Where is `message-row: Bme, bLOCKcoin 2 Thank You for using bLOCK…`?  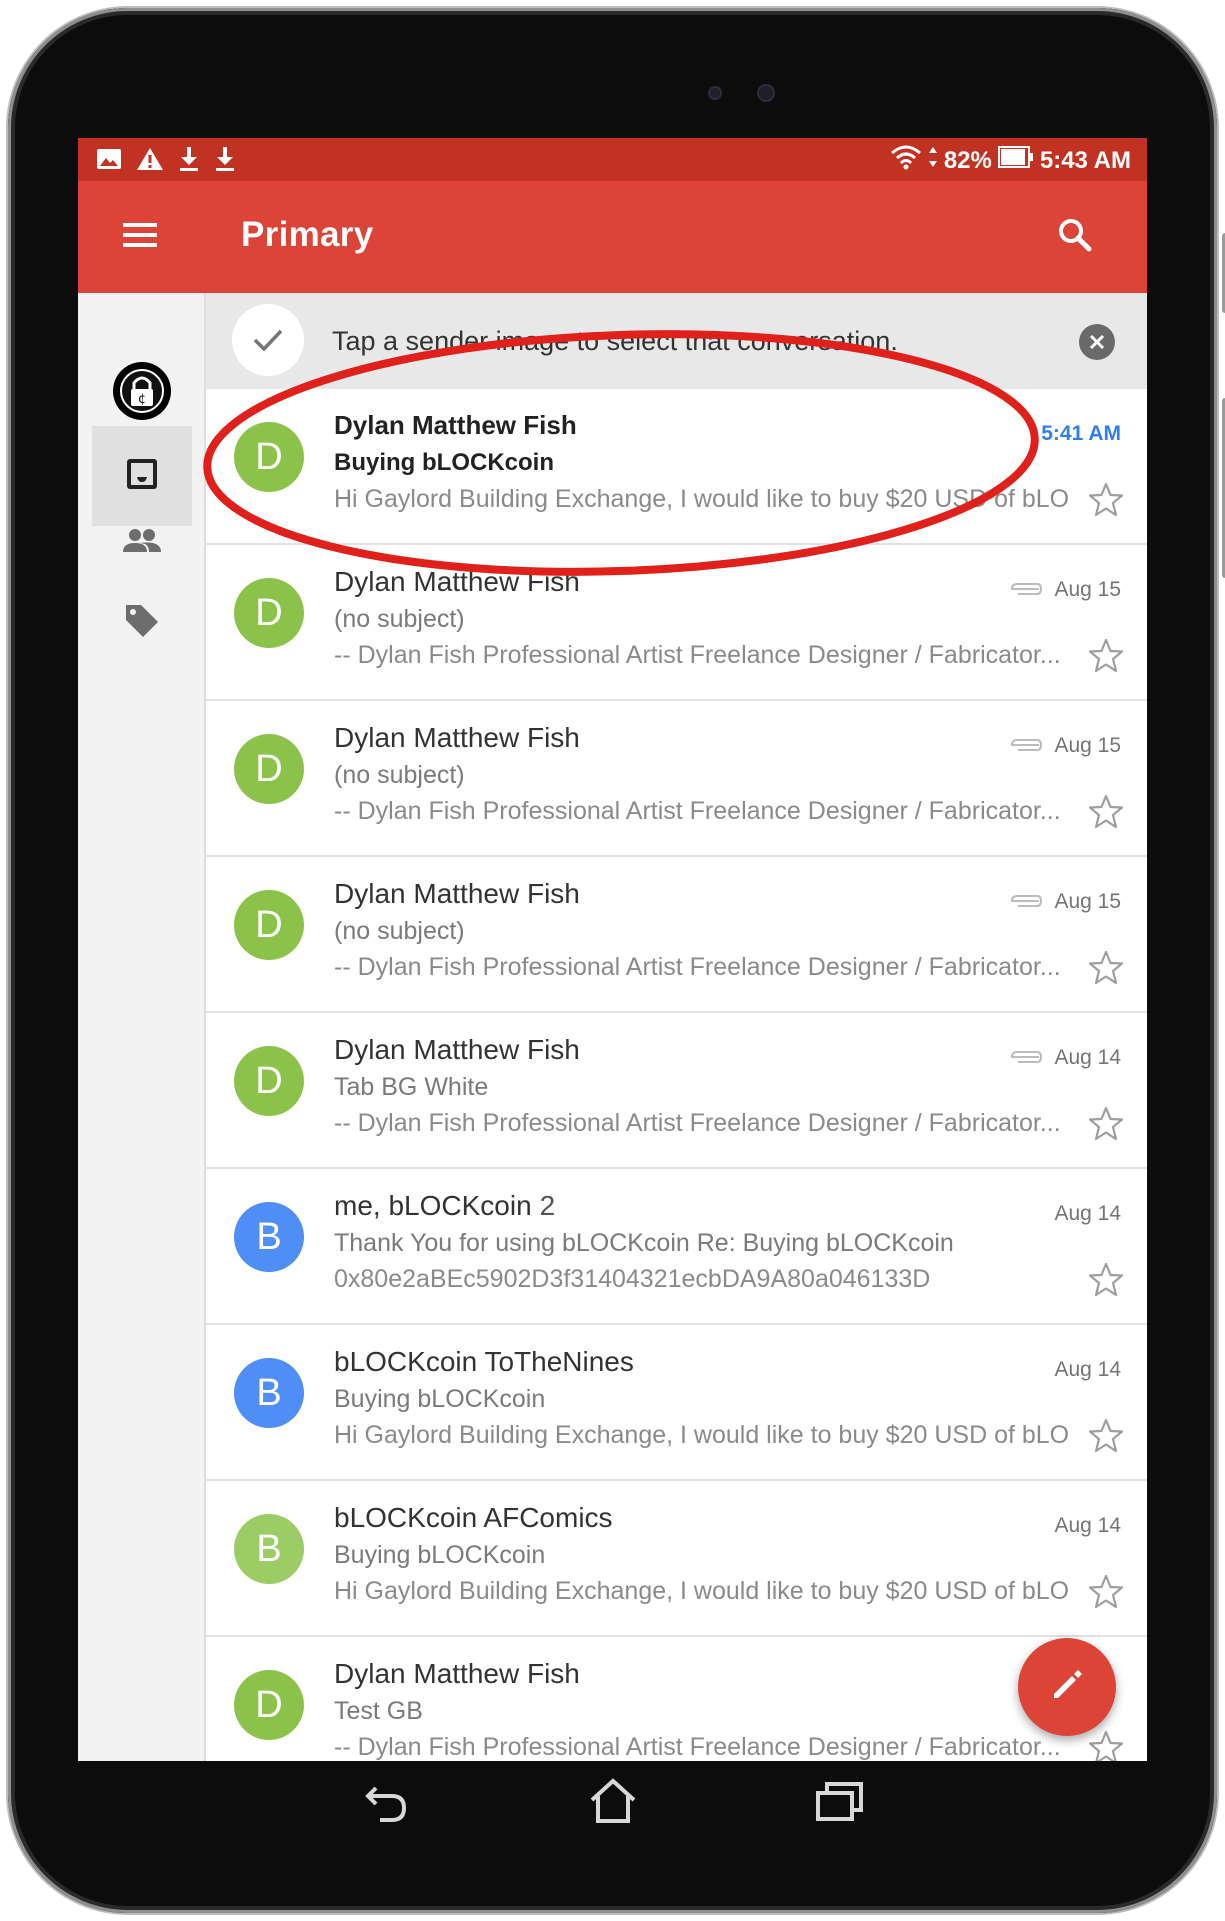 message-row: Bme, bLOCKcoin 2 Thank You for using bLOCK… is located at coordinates (676, 1247).